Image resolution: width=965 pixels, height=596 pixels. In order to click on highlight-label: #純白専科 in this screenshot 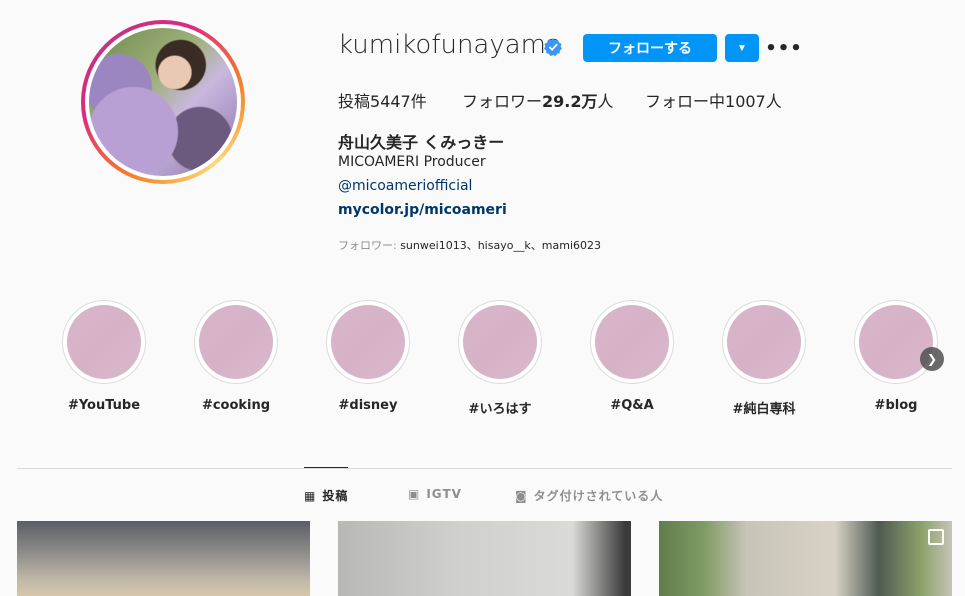, I will do `click(764, 409)`.